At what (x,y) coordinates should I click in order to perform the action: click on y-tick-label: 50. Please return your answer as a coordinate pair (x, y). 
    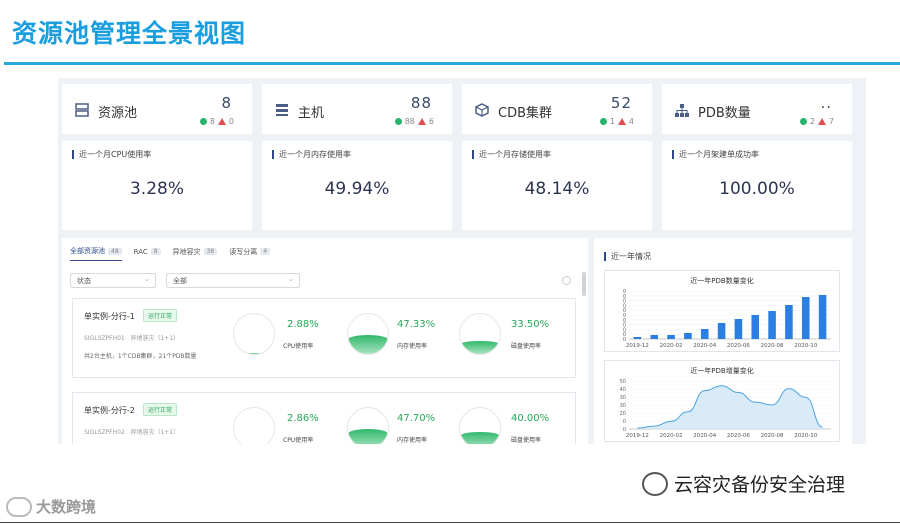
    Looking at the image, I should click on (623, 382).